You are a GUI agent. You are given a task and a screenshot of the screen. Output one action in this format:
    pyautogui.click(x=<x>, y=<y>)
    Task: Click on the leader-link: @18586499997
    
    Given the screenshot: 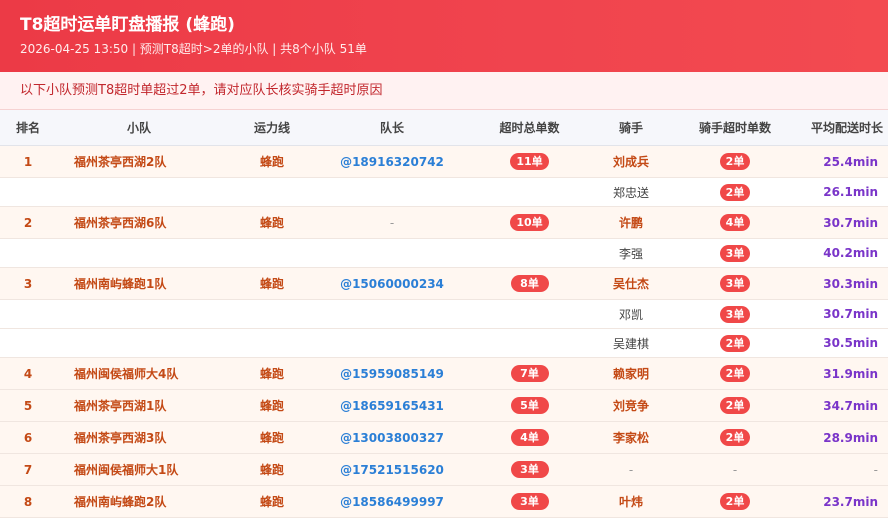 What is the action you would take?
    pyautogui.click(x=392, y=501)
    